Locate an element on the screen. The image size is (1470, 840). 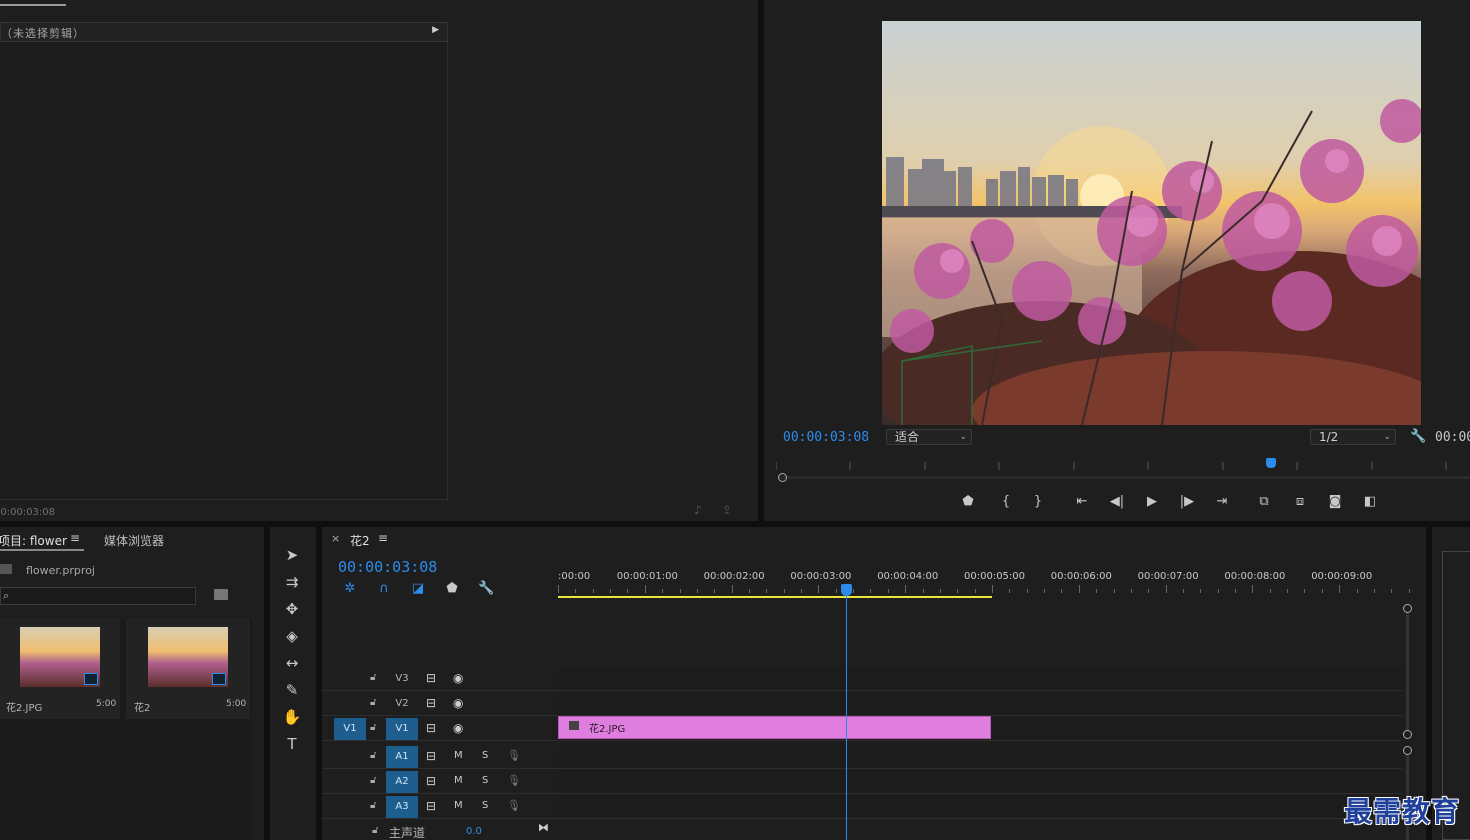
program-playhead-marker is located at coordinates (1271, 463).